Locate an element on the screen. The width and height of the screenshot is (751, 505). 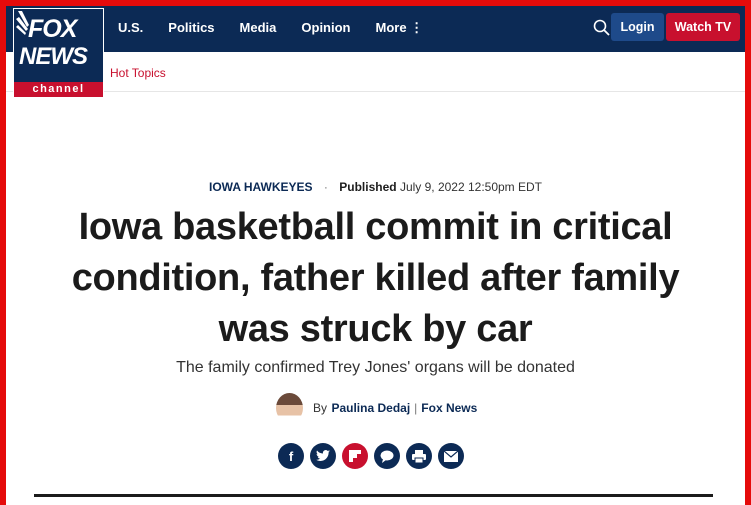
nav-link-more: More ⋮ is located at coordinates (400, 28).